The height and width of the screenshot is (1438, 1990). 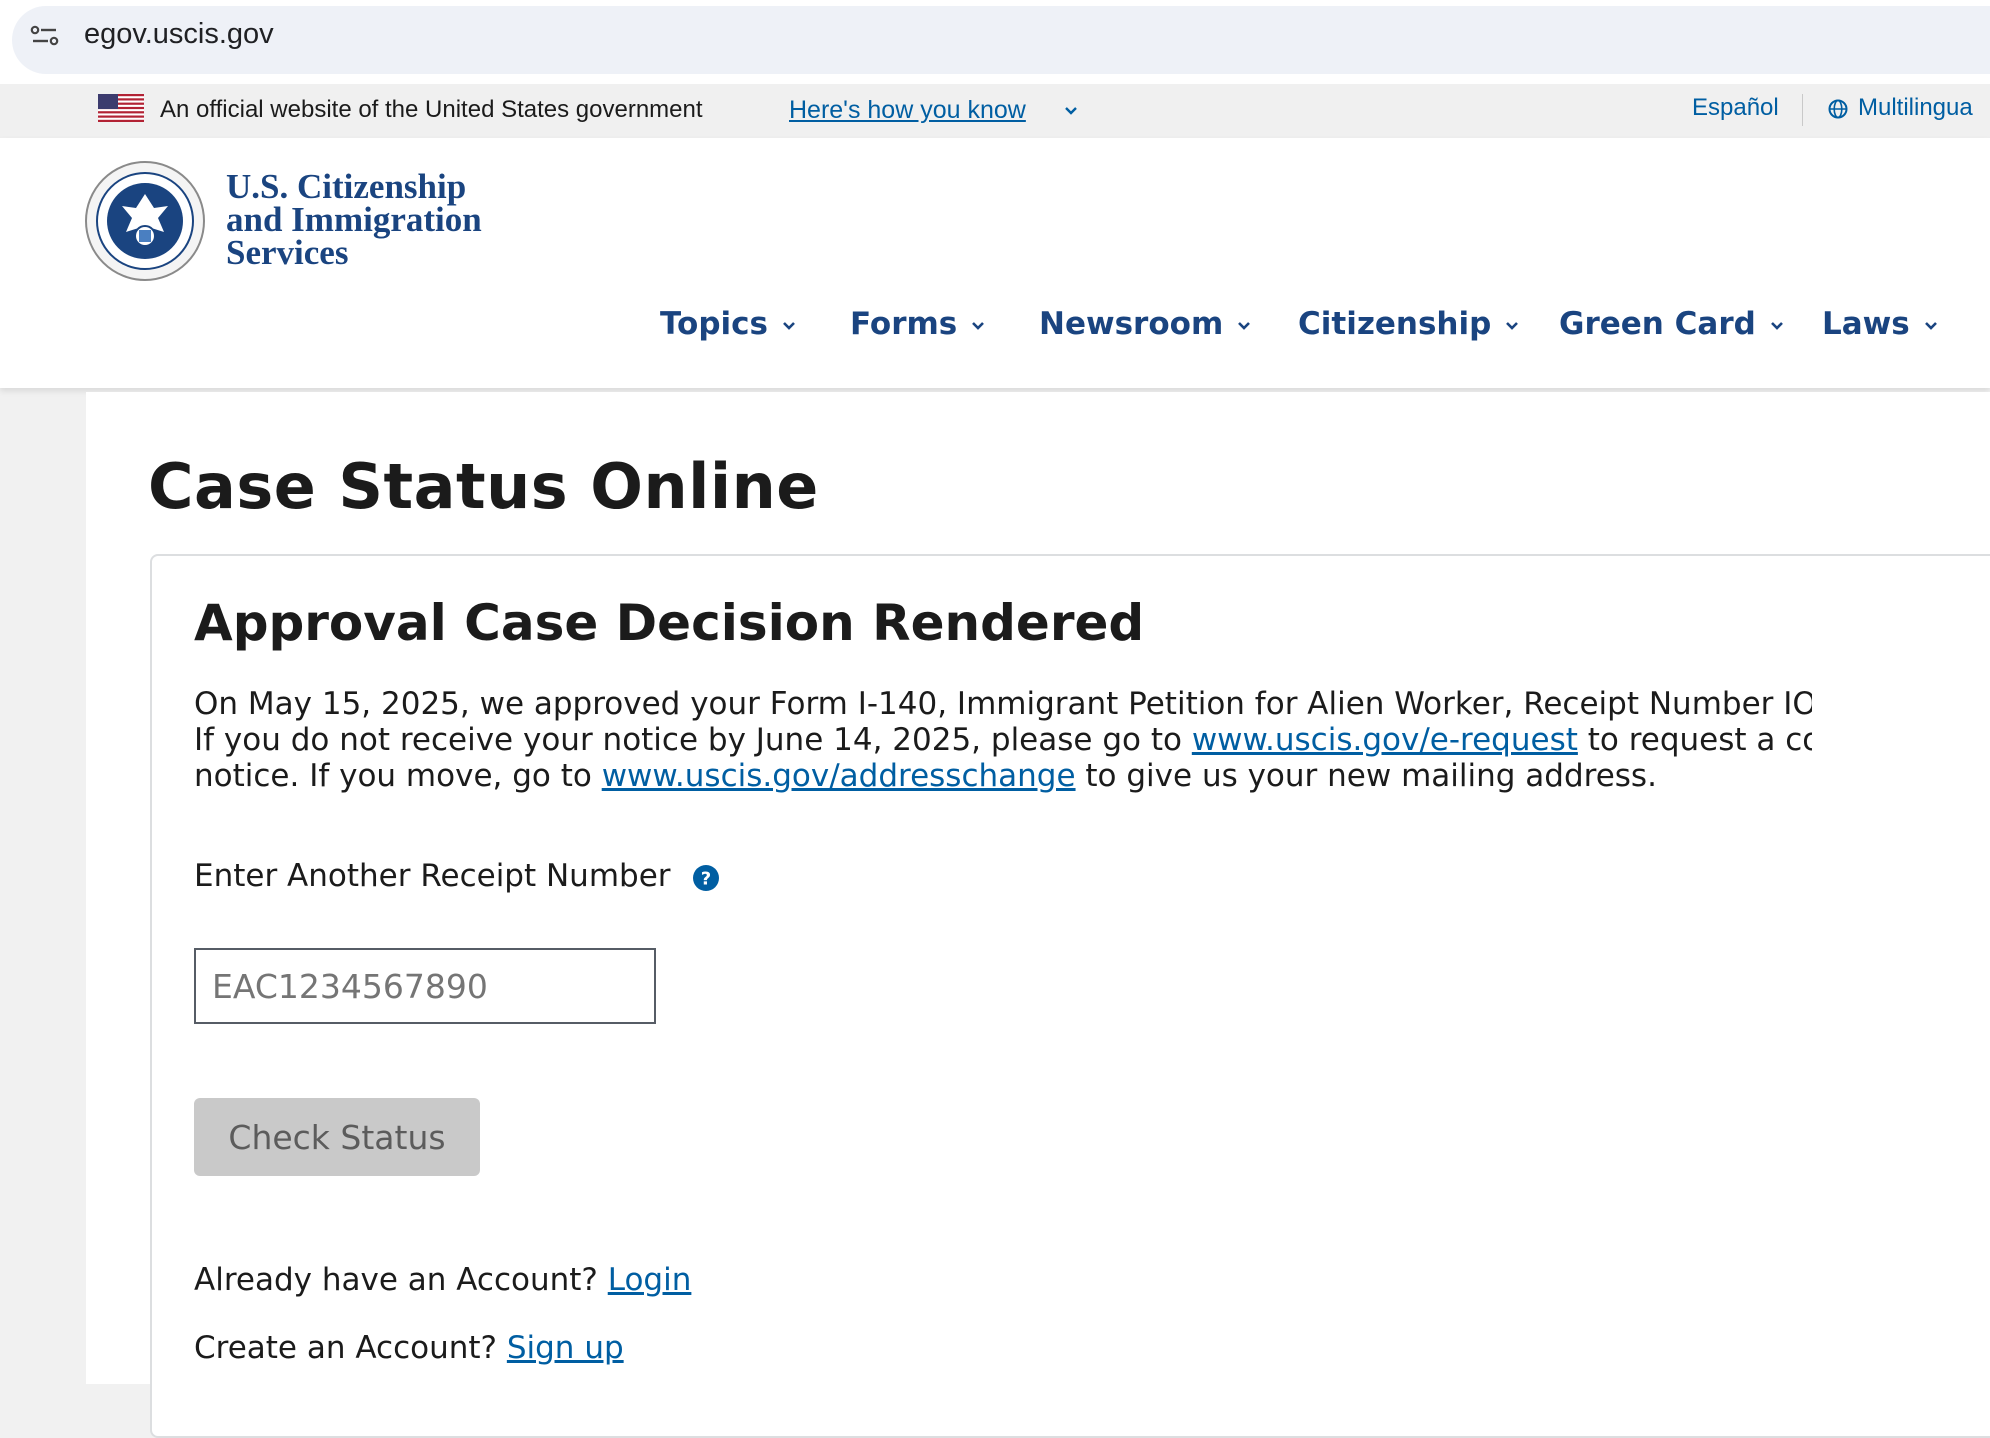 I want to click on logo-line: U.S. Citizenship, so click(x=346, y=186).